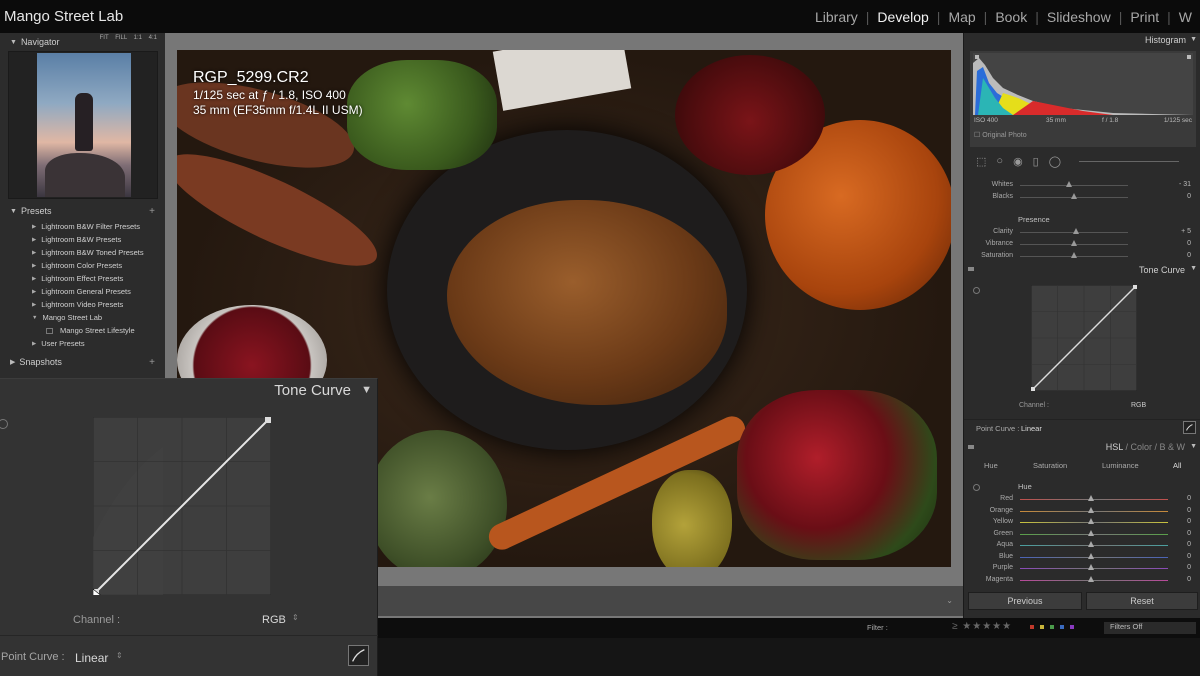 This screenshot has width=1200, height=676. Describe the element at coordinates (1011, 17) in the screenshot. I see `module-book: Book` at that location.